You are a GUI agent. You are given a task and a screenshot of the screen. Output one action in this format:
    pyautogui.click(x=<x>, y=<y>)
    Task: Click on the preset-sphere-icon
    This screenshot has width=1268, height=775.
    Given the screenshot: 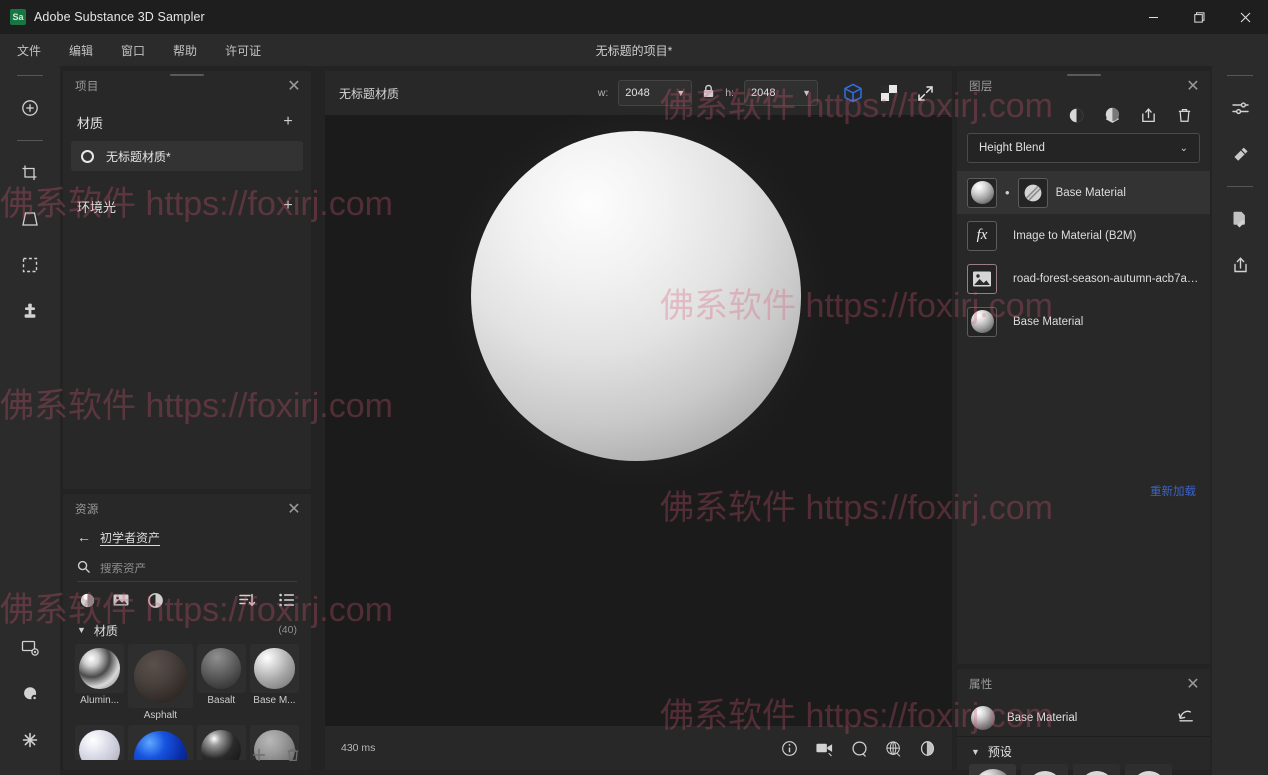 What is the action you would take?
    pyautogui.click(x=992, y=771)
    